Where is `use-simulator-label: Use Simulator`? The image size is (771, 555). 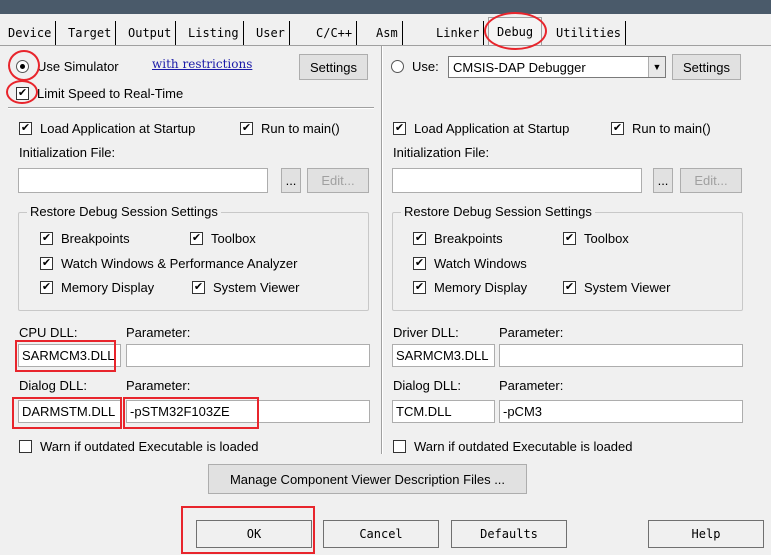
use-simulator-label: Use Simulator is located at coordinates (78, 66).